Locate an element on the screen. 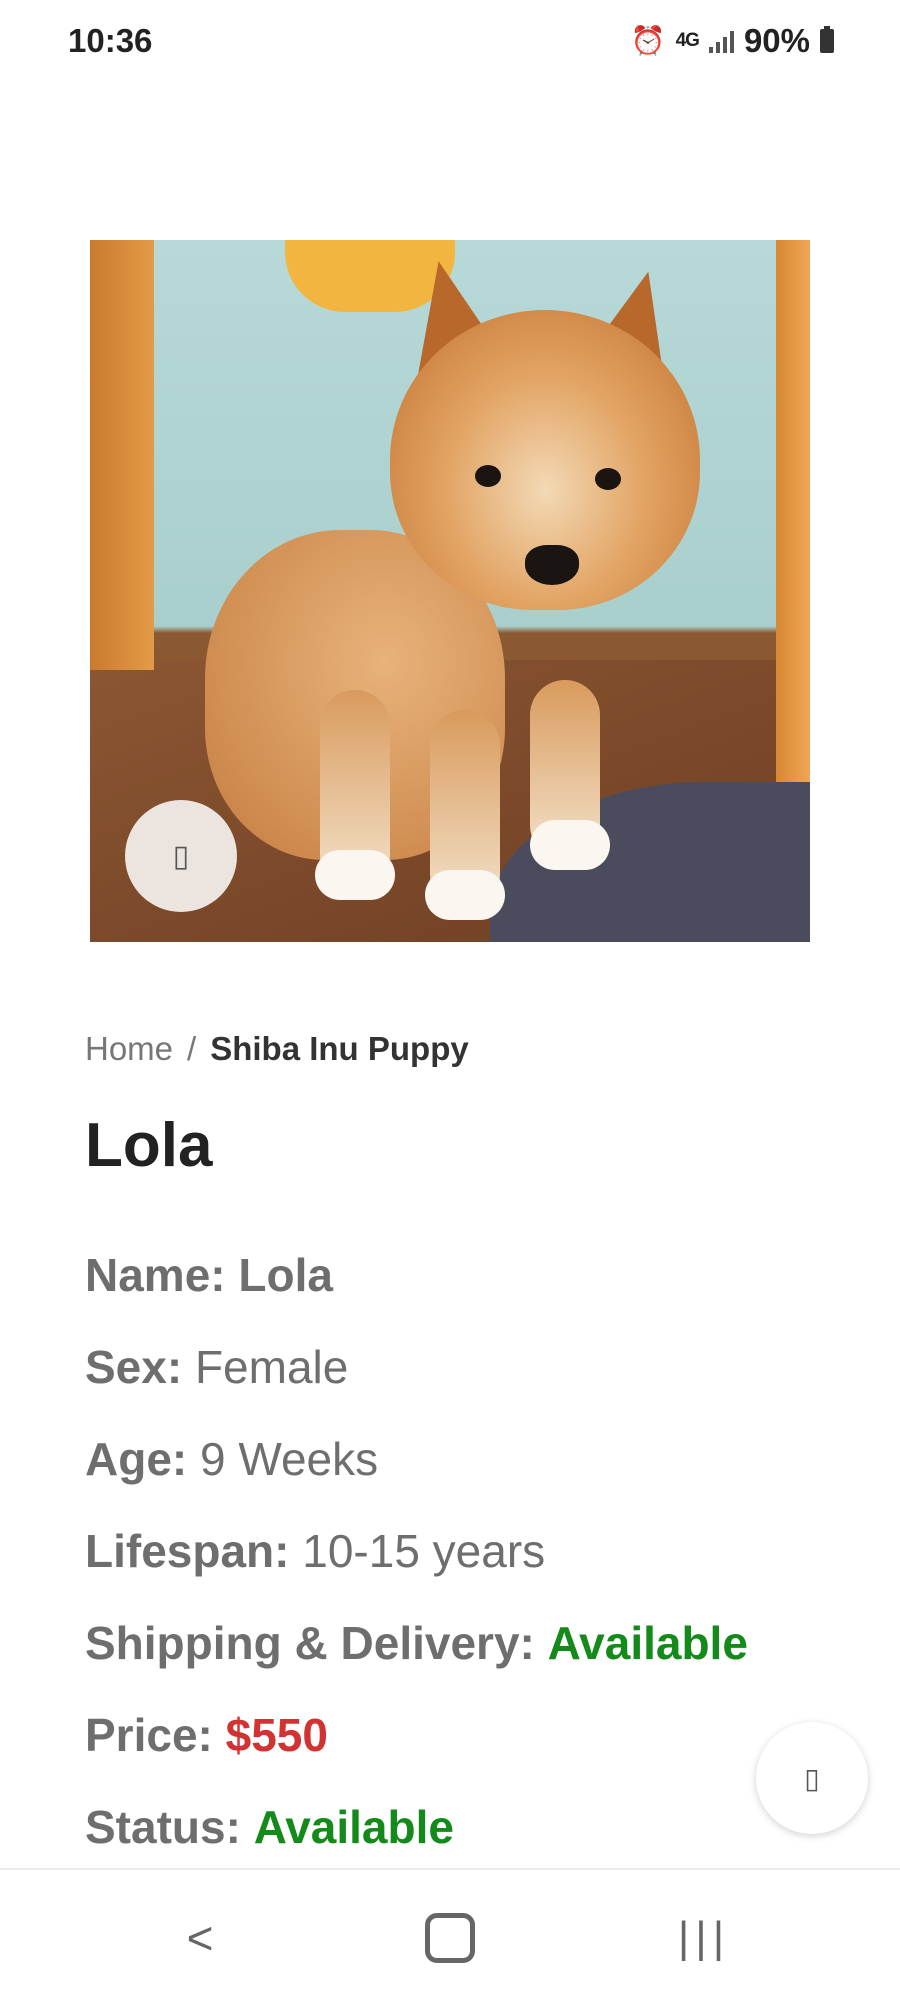 The image size is (900, 2002). detail-shipping-label: Shipping & Delivery: is located at coordinates (310, 1643).